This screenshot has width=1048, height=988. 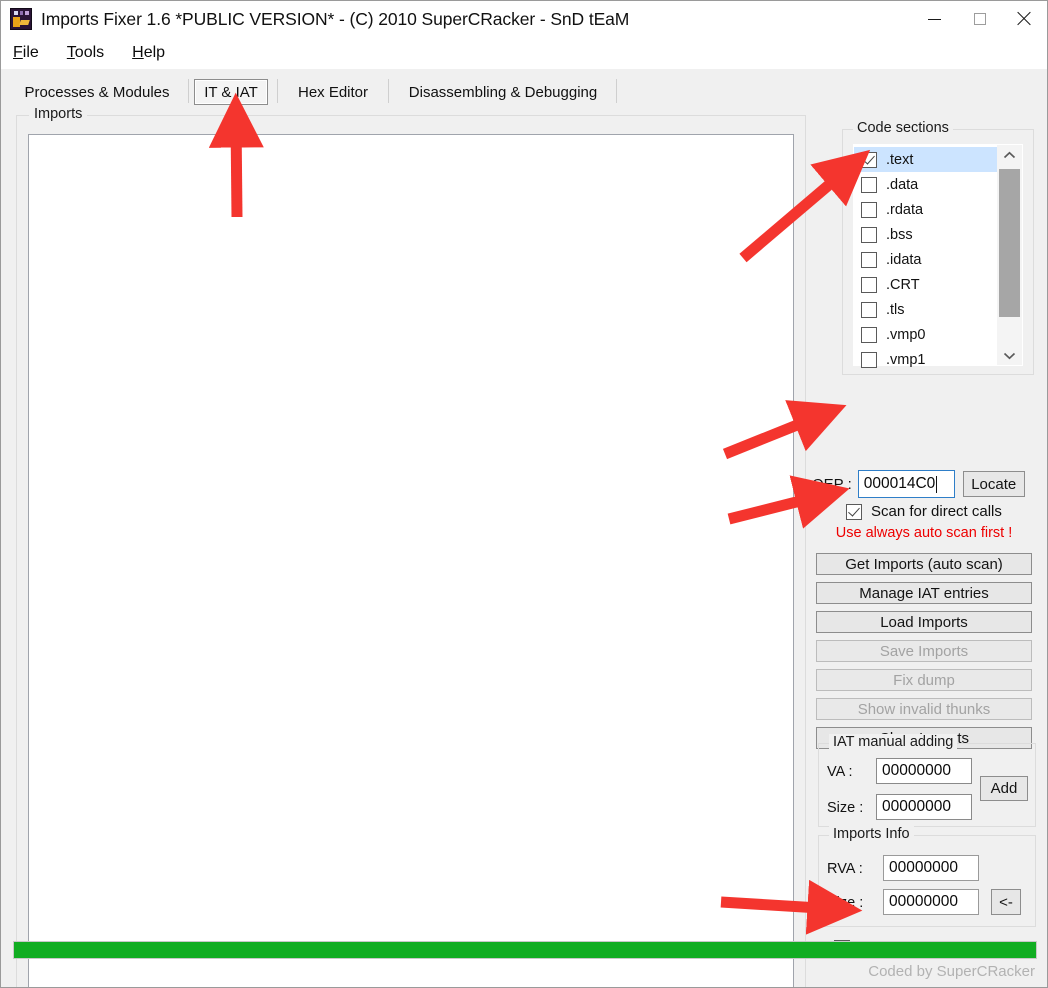 What do you see at coordinates (931, 902) in the screenshot?
I see `info-size-input: 00000000` at bounding box center [931, 902].